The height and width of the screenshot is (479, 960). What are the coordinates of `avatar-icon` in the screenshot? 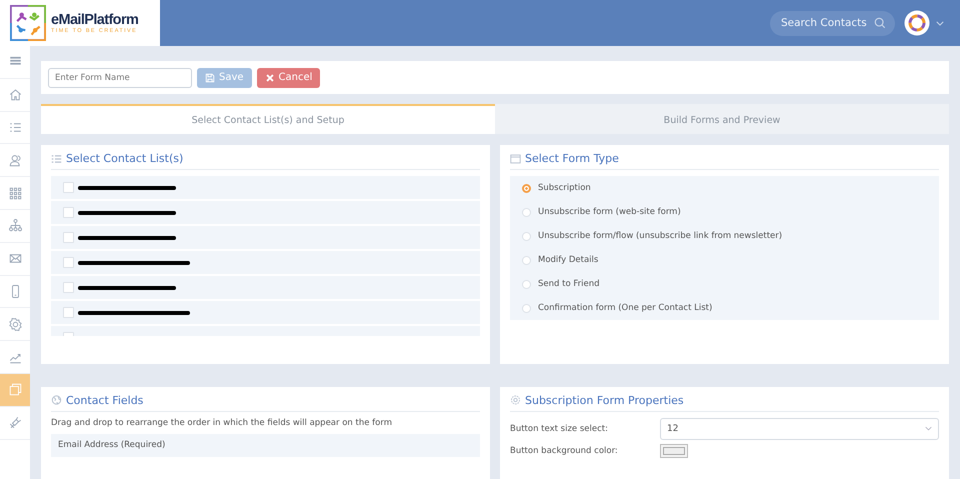 It's located at (917, 23).